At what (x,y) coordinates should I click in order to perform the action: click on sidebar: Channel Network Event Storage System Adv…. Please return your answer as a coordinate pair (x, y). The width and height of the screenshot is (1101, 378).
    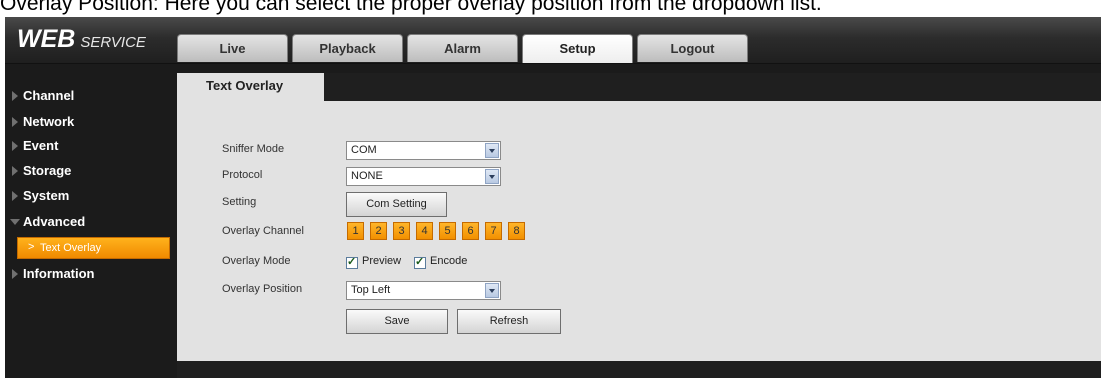
    Looking at the image, I should click on (90, 221).